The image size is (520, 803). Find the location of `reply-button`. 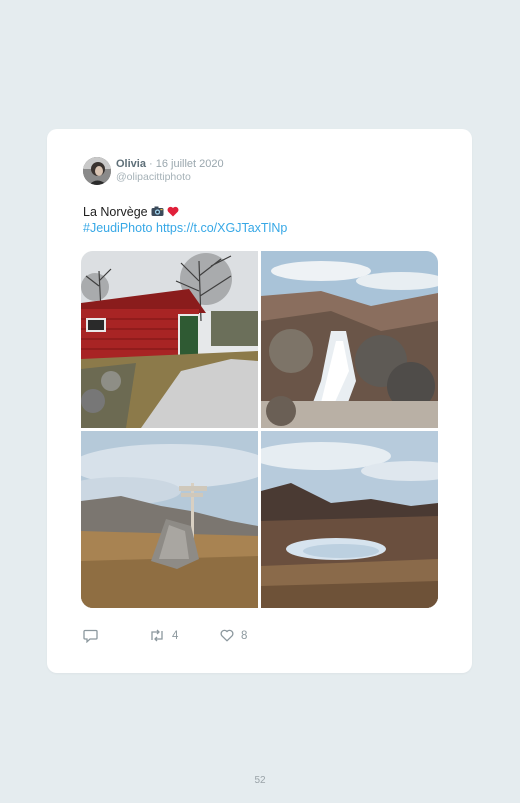

reply-button is located at coordinates (90, 636).